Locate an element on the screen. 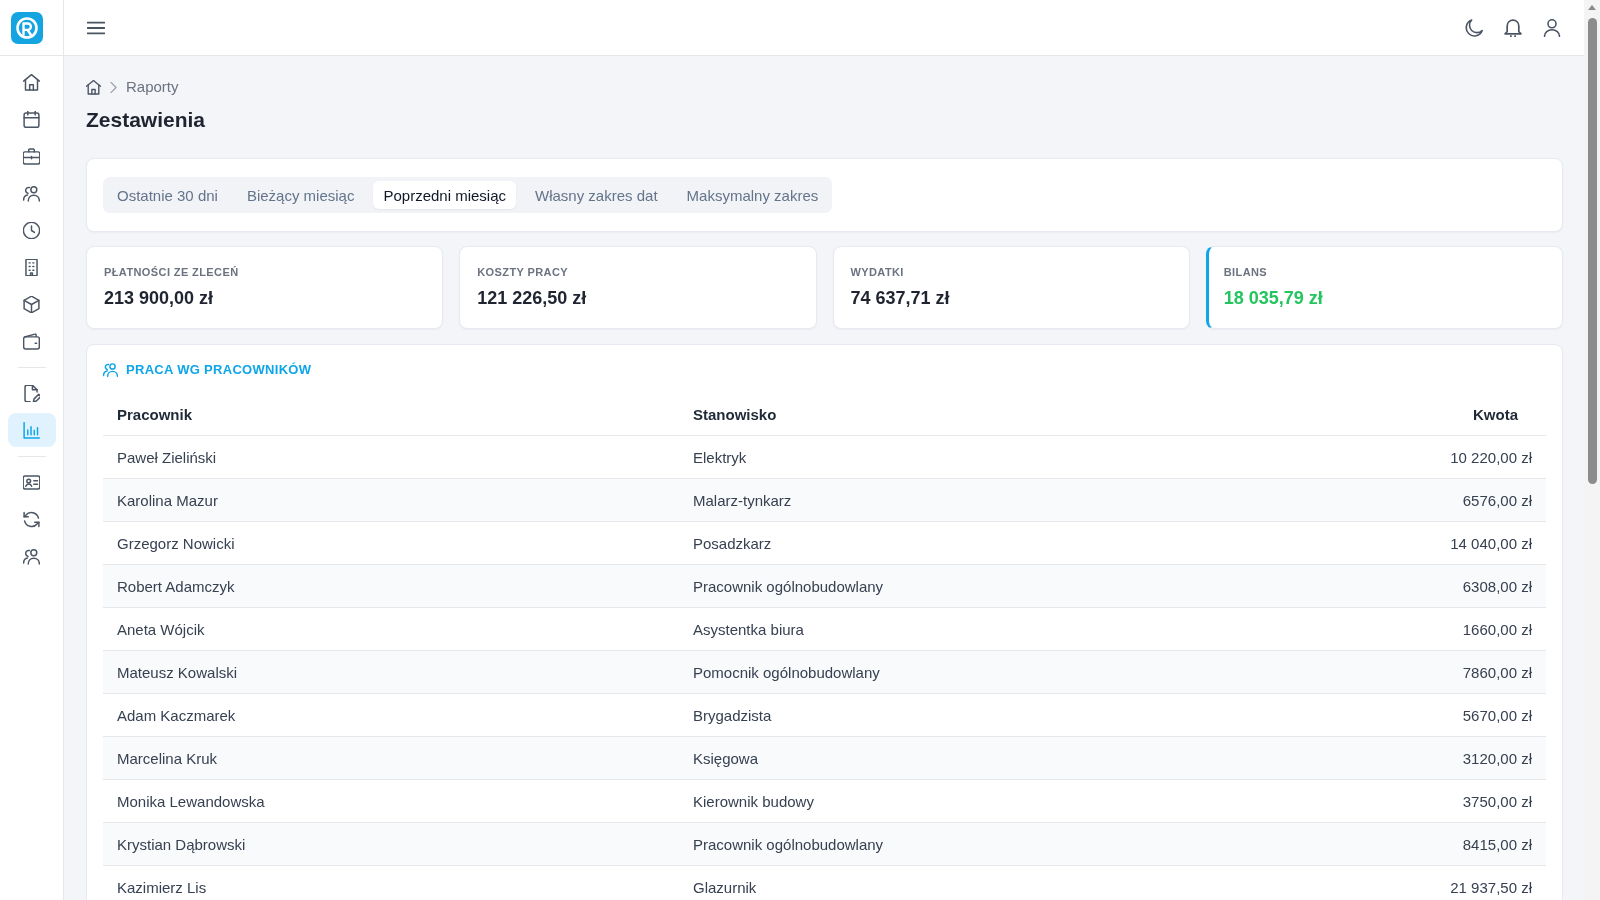 This screenshot has width=1600, height=900. period-tab: Poprzedni miesiąc is located at coordinates (444, 195).